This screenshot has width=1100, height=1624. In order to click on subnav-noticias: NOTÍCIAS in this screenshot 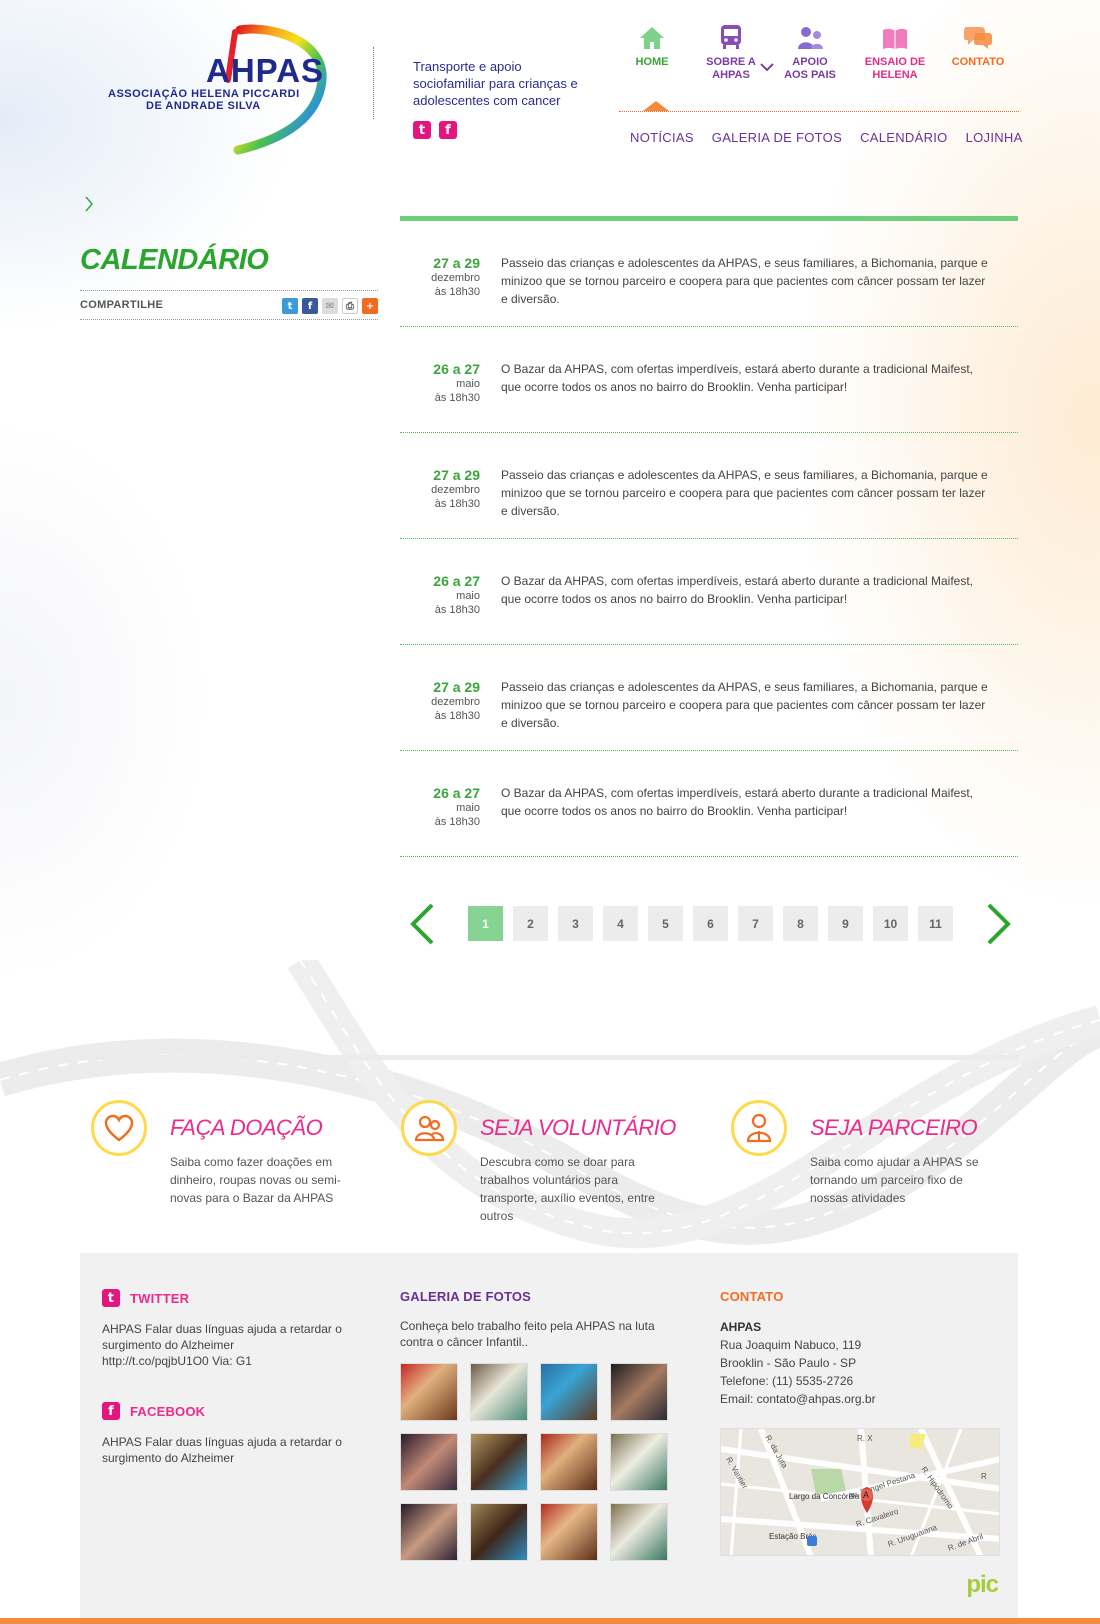, I will do `click(662, 137)`.